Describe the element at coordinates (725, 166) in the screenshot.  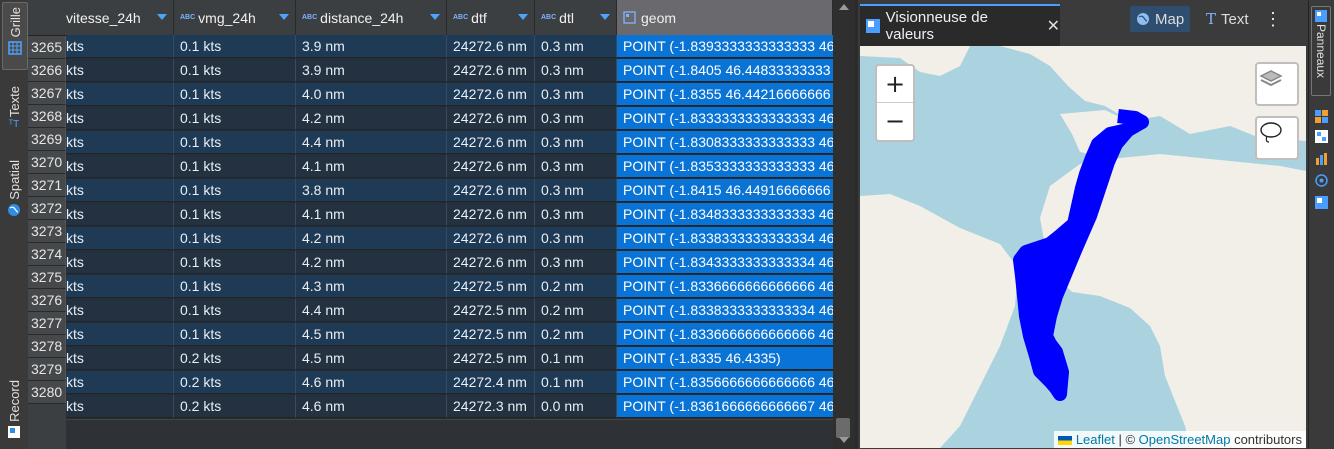
I see `table-cell: POINT (-1.8353333333333333 46` at that location.